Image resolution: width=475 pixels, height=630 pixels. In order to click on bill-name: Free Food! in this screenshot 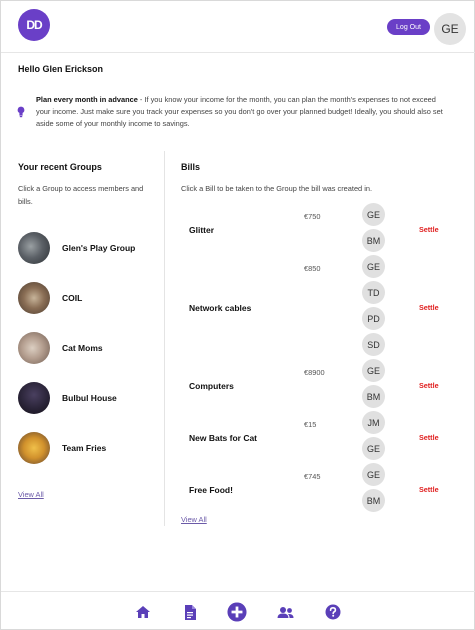, I will do `click(211, 490)`.